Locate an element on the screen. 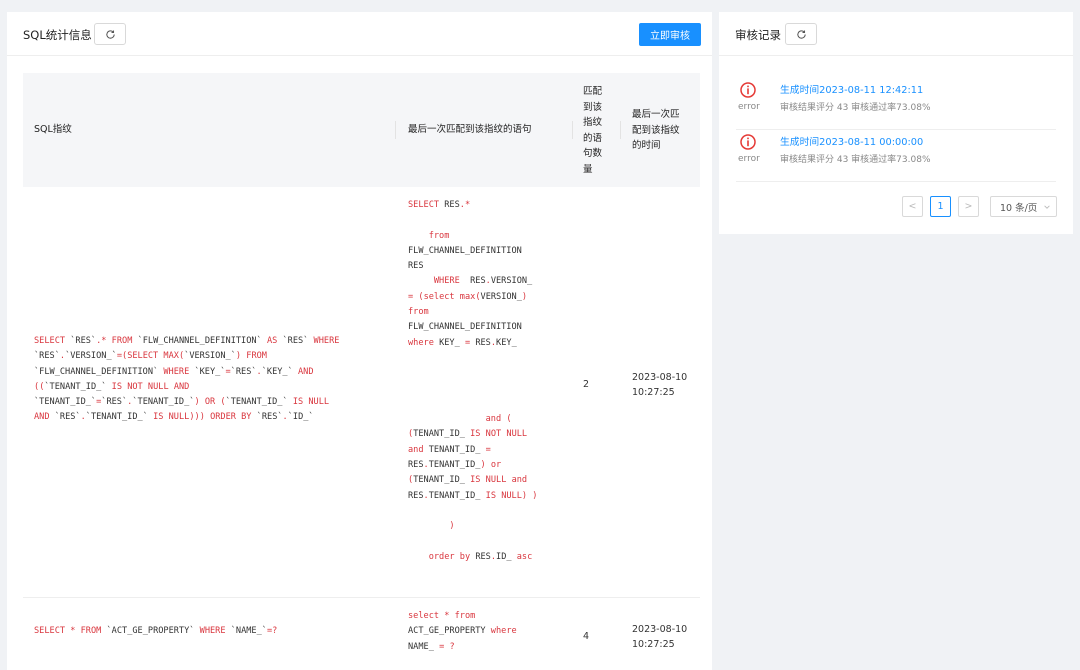 The image size is (1080, 670). refresh-records-button is located at coordinates (801, 34).